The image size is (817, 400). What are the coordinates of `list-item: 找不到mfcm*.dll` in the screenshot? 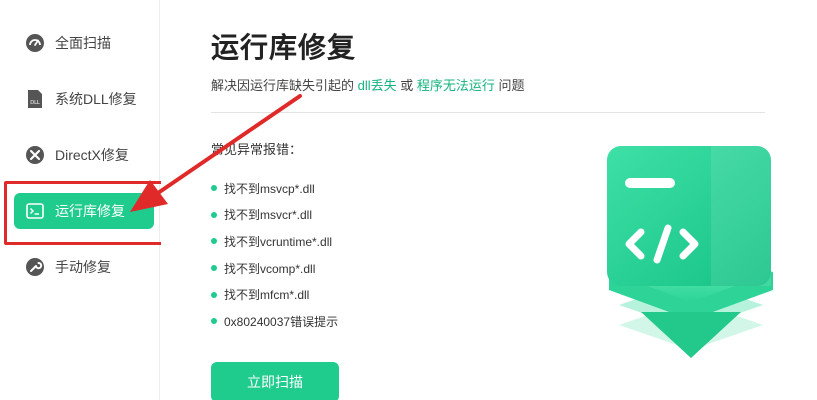 It's located at (274, 294).